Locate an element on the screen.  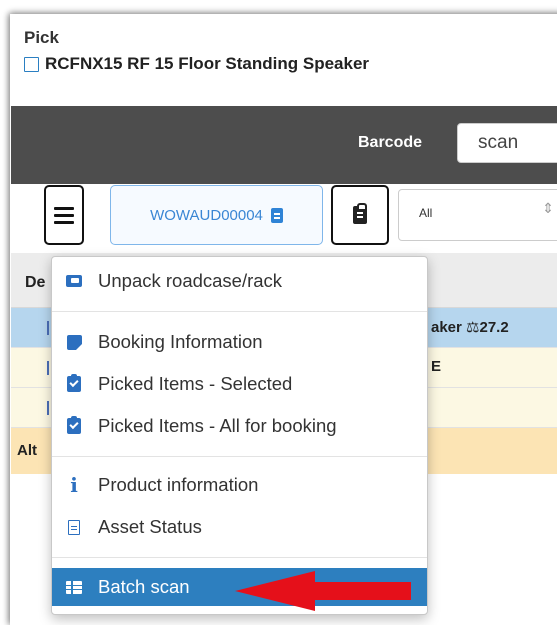
menu-item-product-information: i Product information is located at coordinates (239, 485).